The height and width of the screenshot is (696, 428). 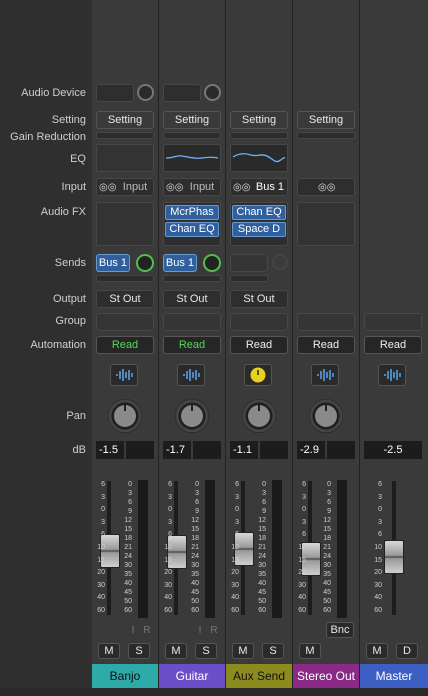 What do you see at coordinates (103, 510) in the screenshot?
I see `fader-scale-tick: 0` at bounding box center [103, 510].